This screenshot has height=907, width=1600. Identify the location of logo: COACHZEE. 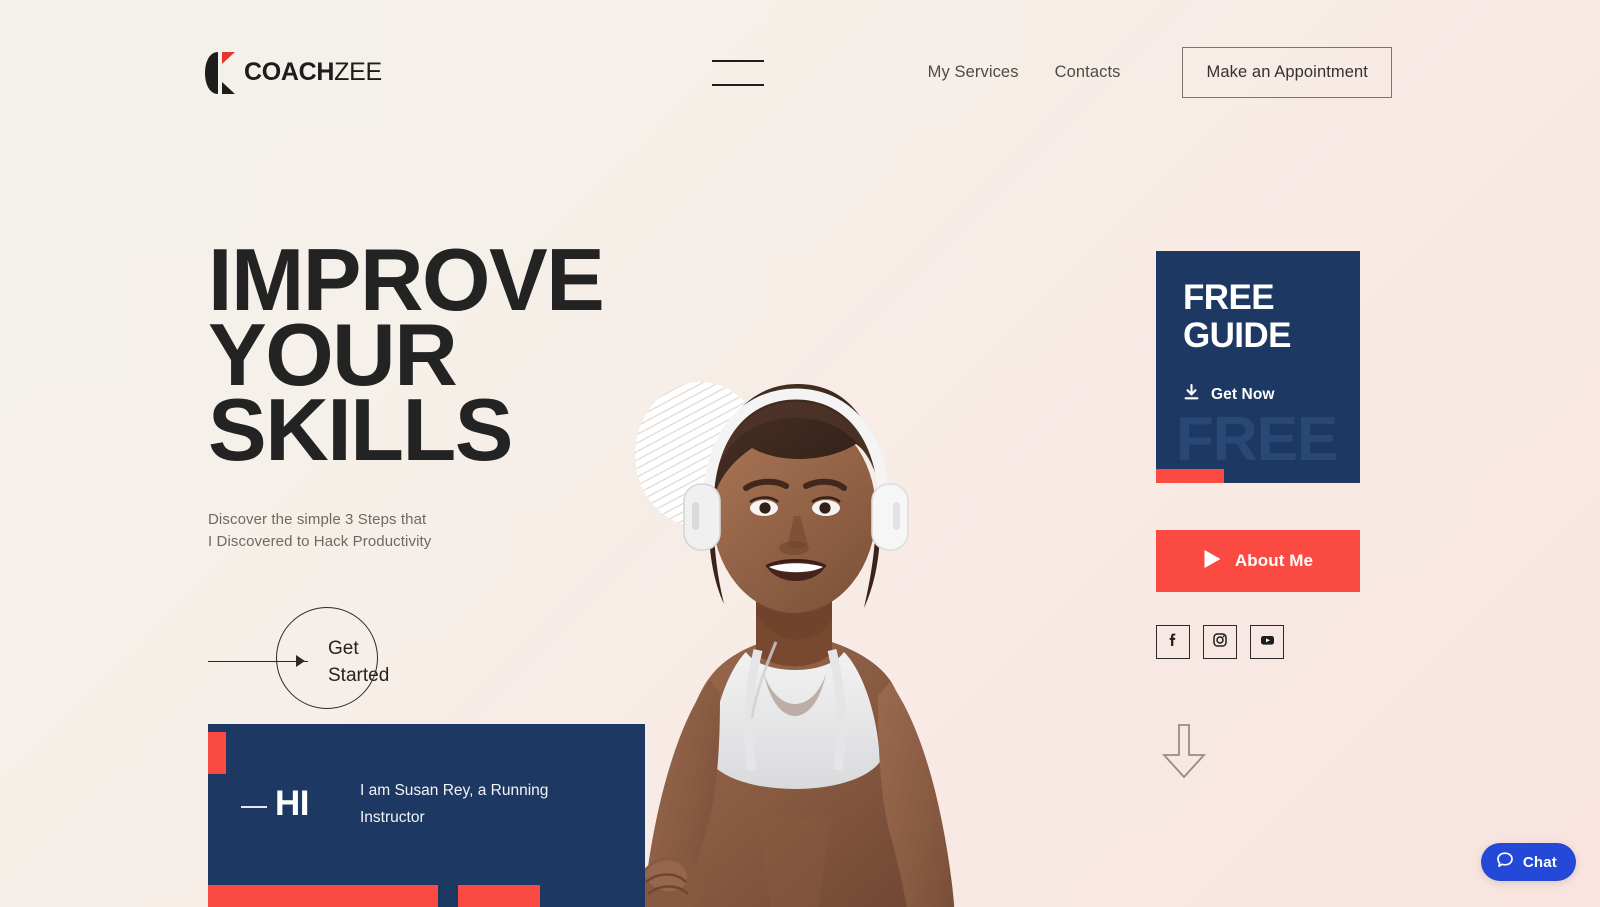
(293, 72).